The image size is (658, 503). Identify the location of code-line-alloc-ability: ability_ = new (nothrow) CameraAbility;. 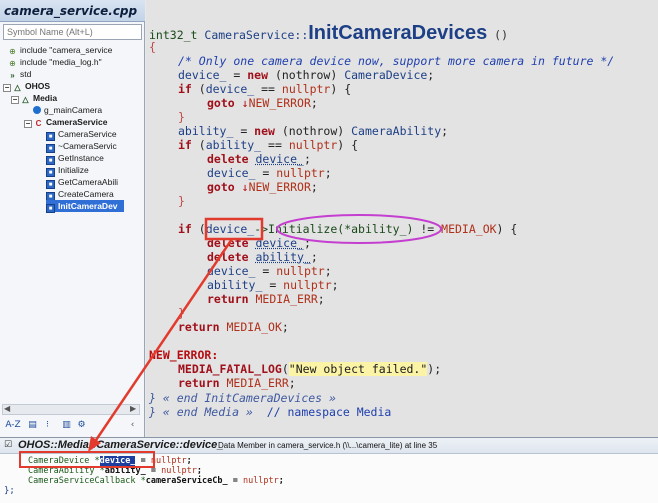
(313, 131).